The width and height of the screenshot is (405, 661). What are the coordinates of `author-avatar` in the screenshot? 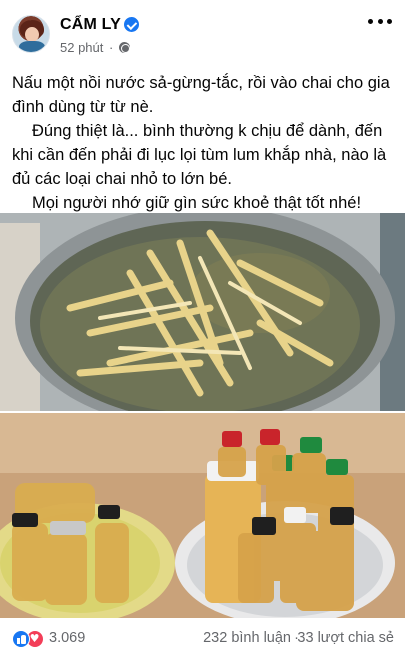 It's located at (31, 34).